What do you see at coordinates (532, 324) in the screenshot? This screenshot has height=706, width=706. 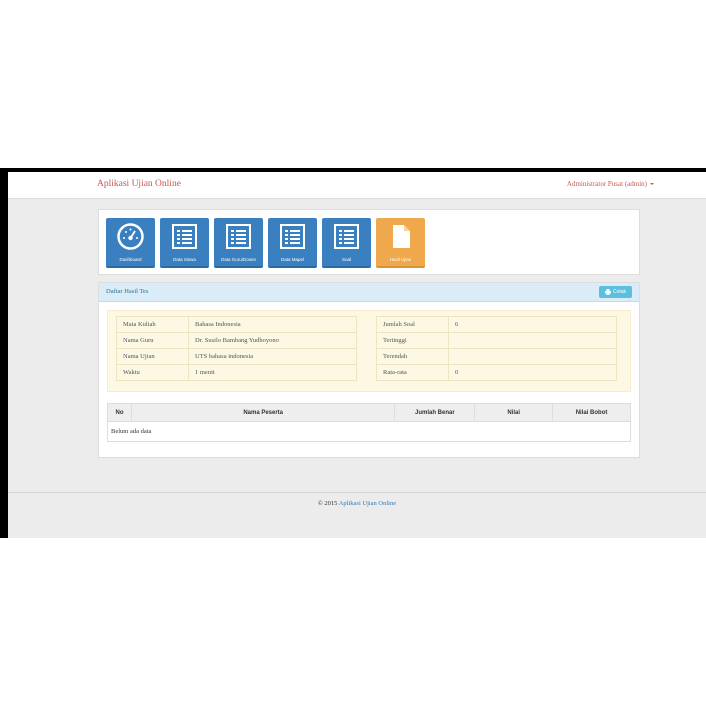 I see `info-value: 6` at bounding box center [532, 324].